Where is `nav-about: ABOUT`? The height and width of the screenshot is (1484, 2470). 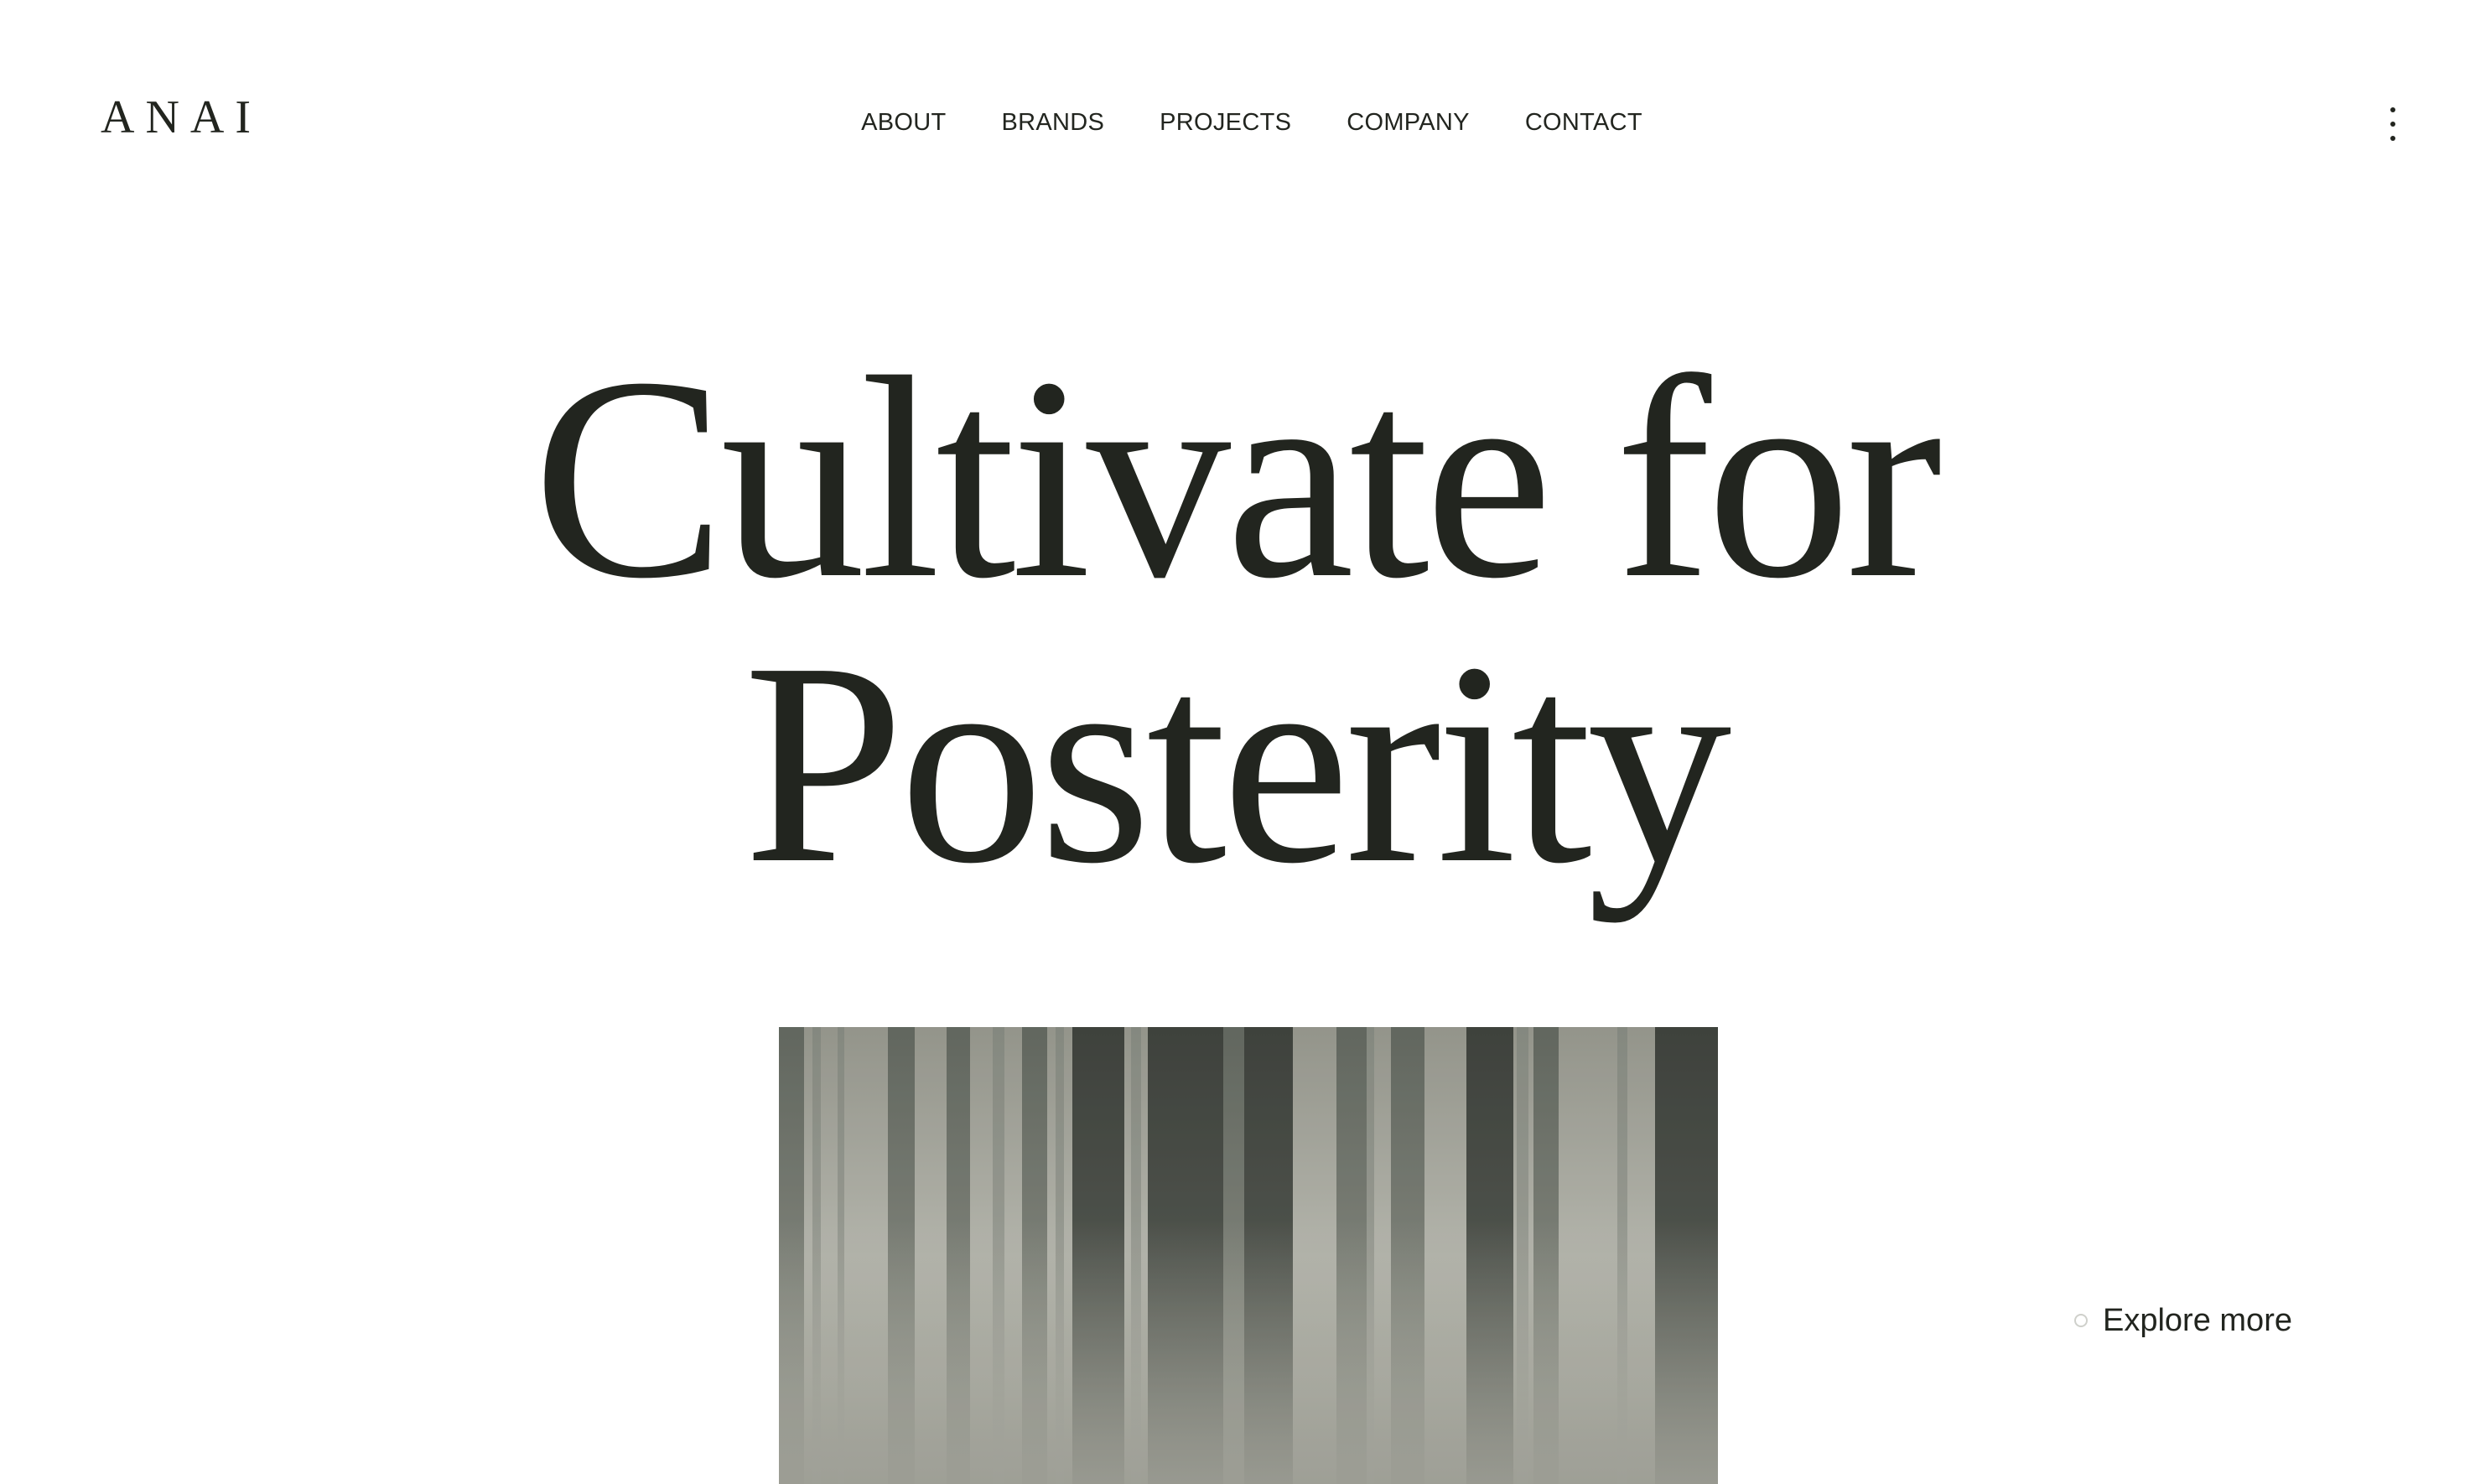
nav-about: ABOUT is located at coordinates (904, 123).